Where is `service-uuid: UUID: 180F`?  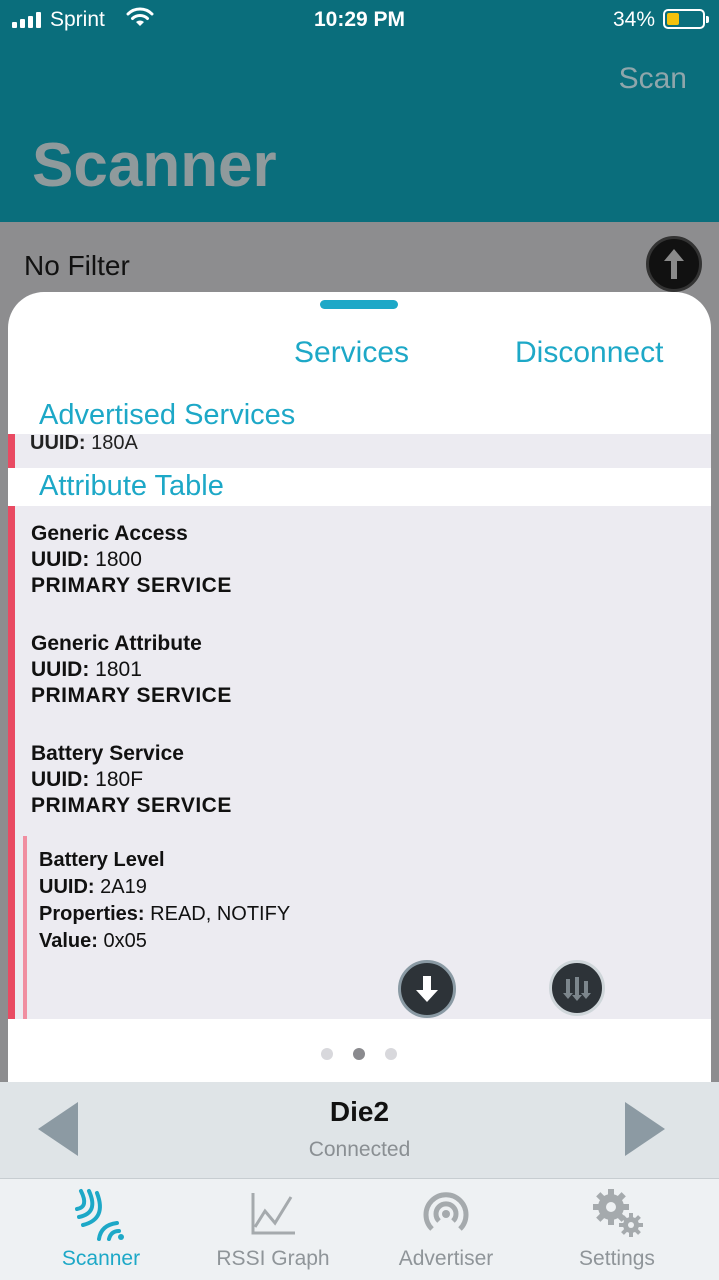 service-uuid: UUID: 180F is located at coordinates (87, 779).